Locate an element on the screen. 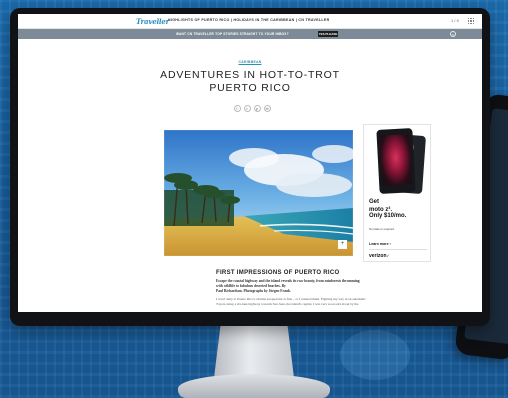 This screenshot has height=398, width=508. section-label: CARIBBEAN is located at coordinates (250, 62).